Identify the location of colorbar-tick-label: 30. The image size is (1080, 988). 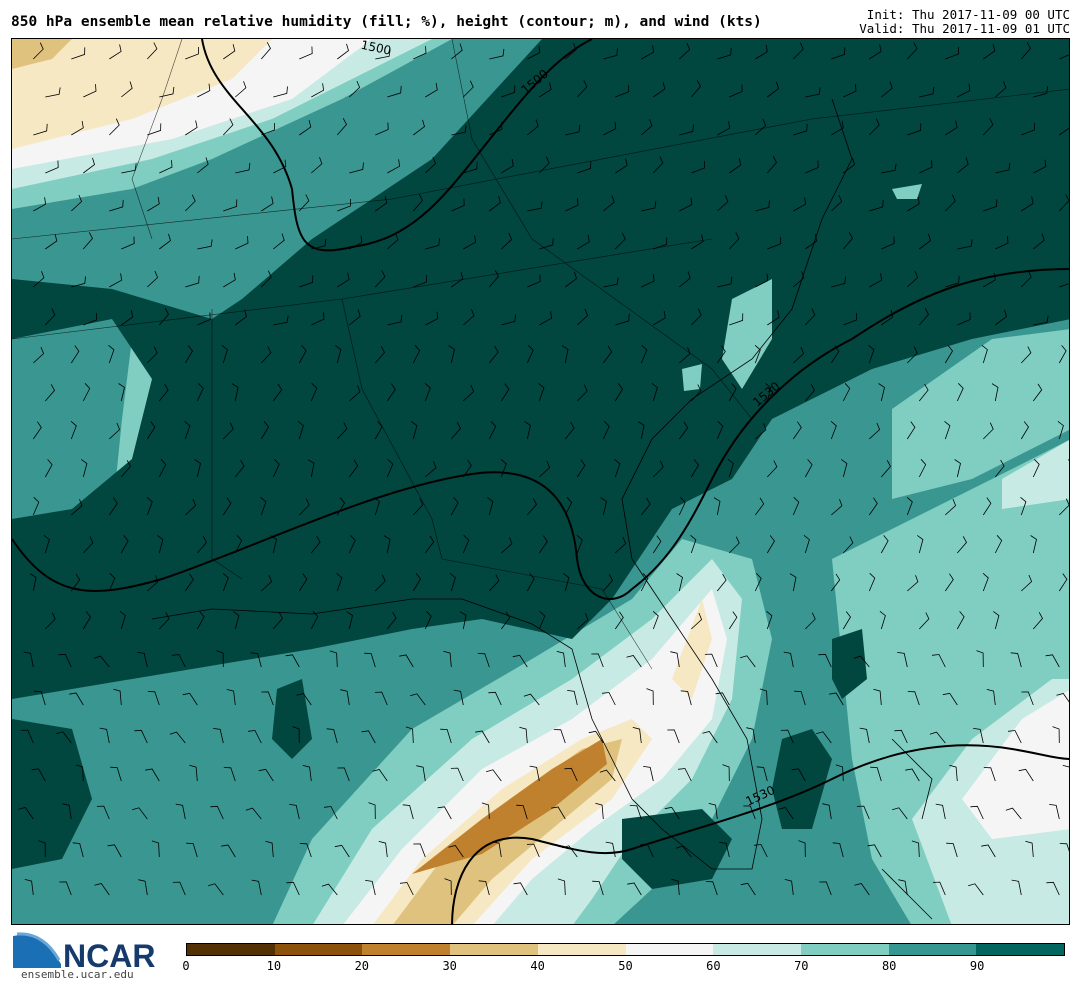
(449, 966).